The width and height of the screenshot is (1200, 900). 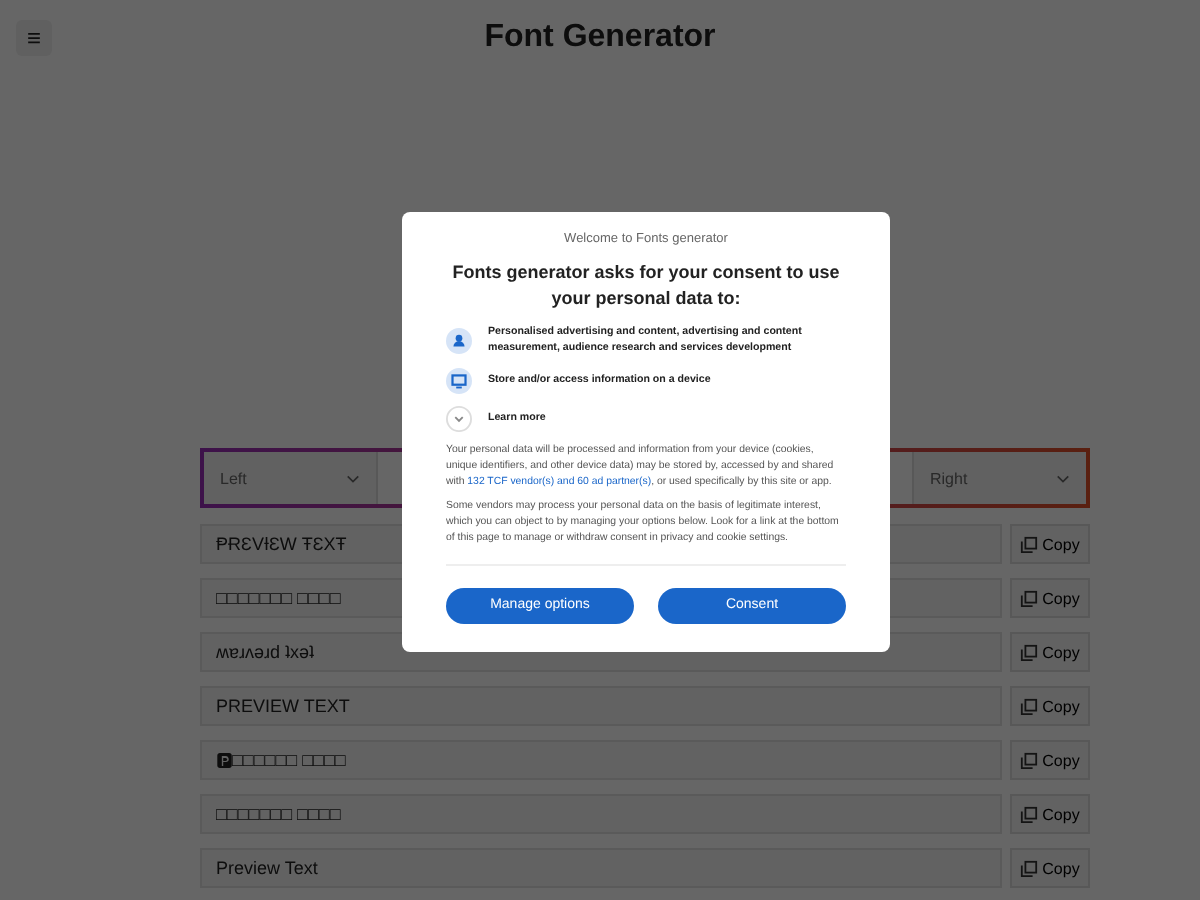 I want to click on person-icon, so click(x=459, y=341).